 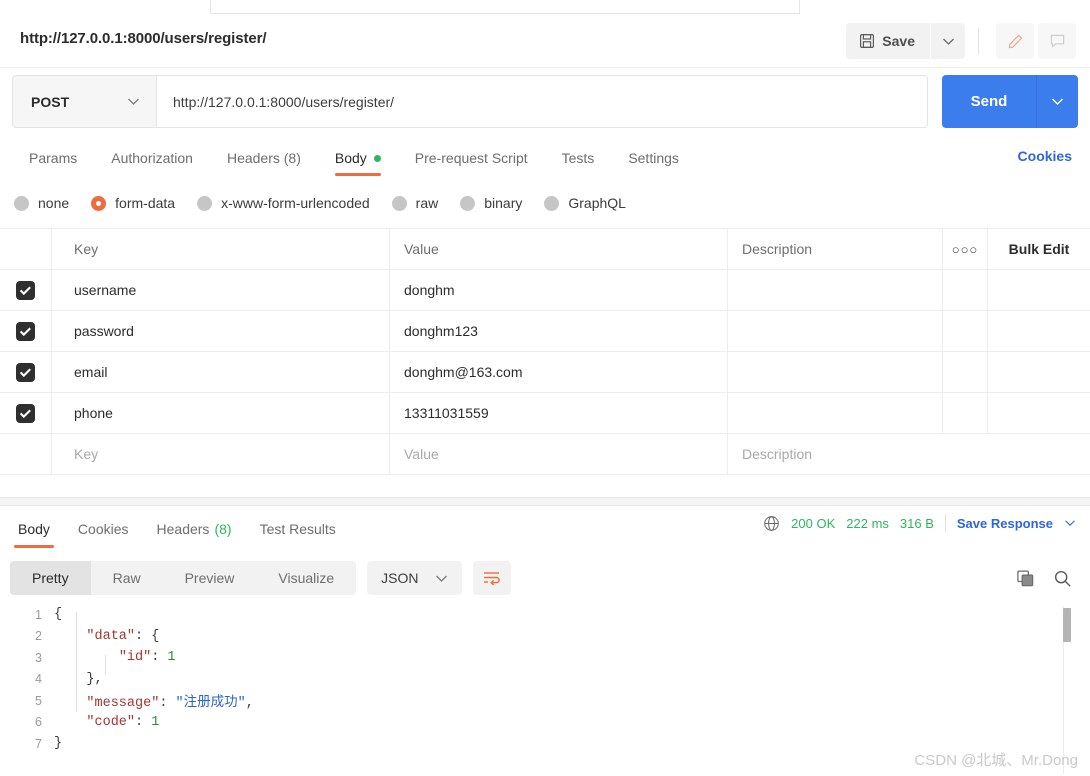 I want to click on row-bulk-cell, so click(x=1039, y=372).